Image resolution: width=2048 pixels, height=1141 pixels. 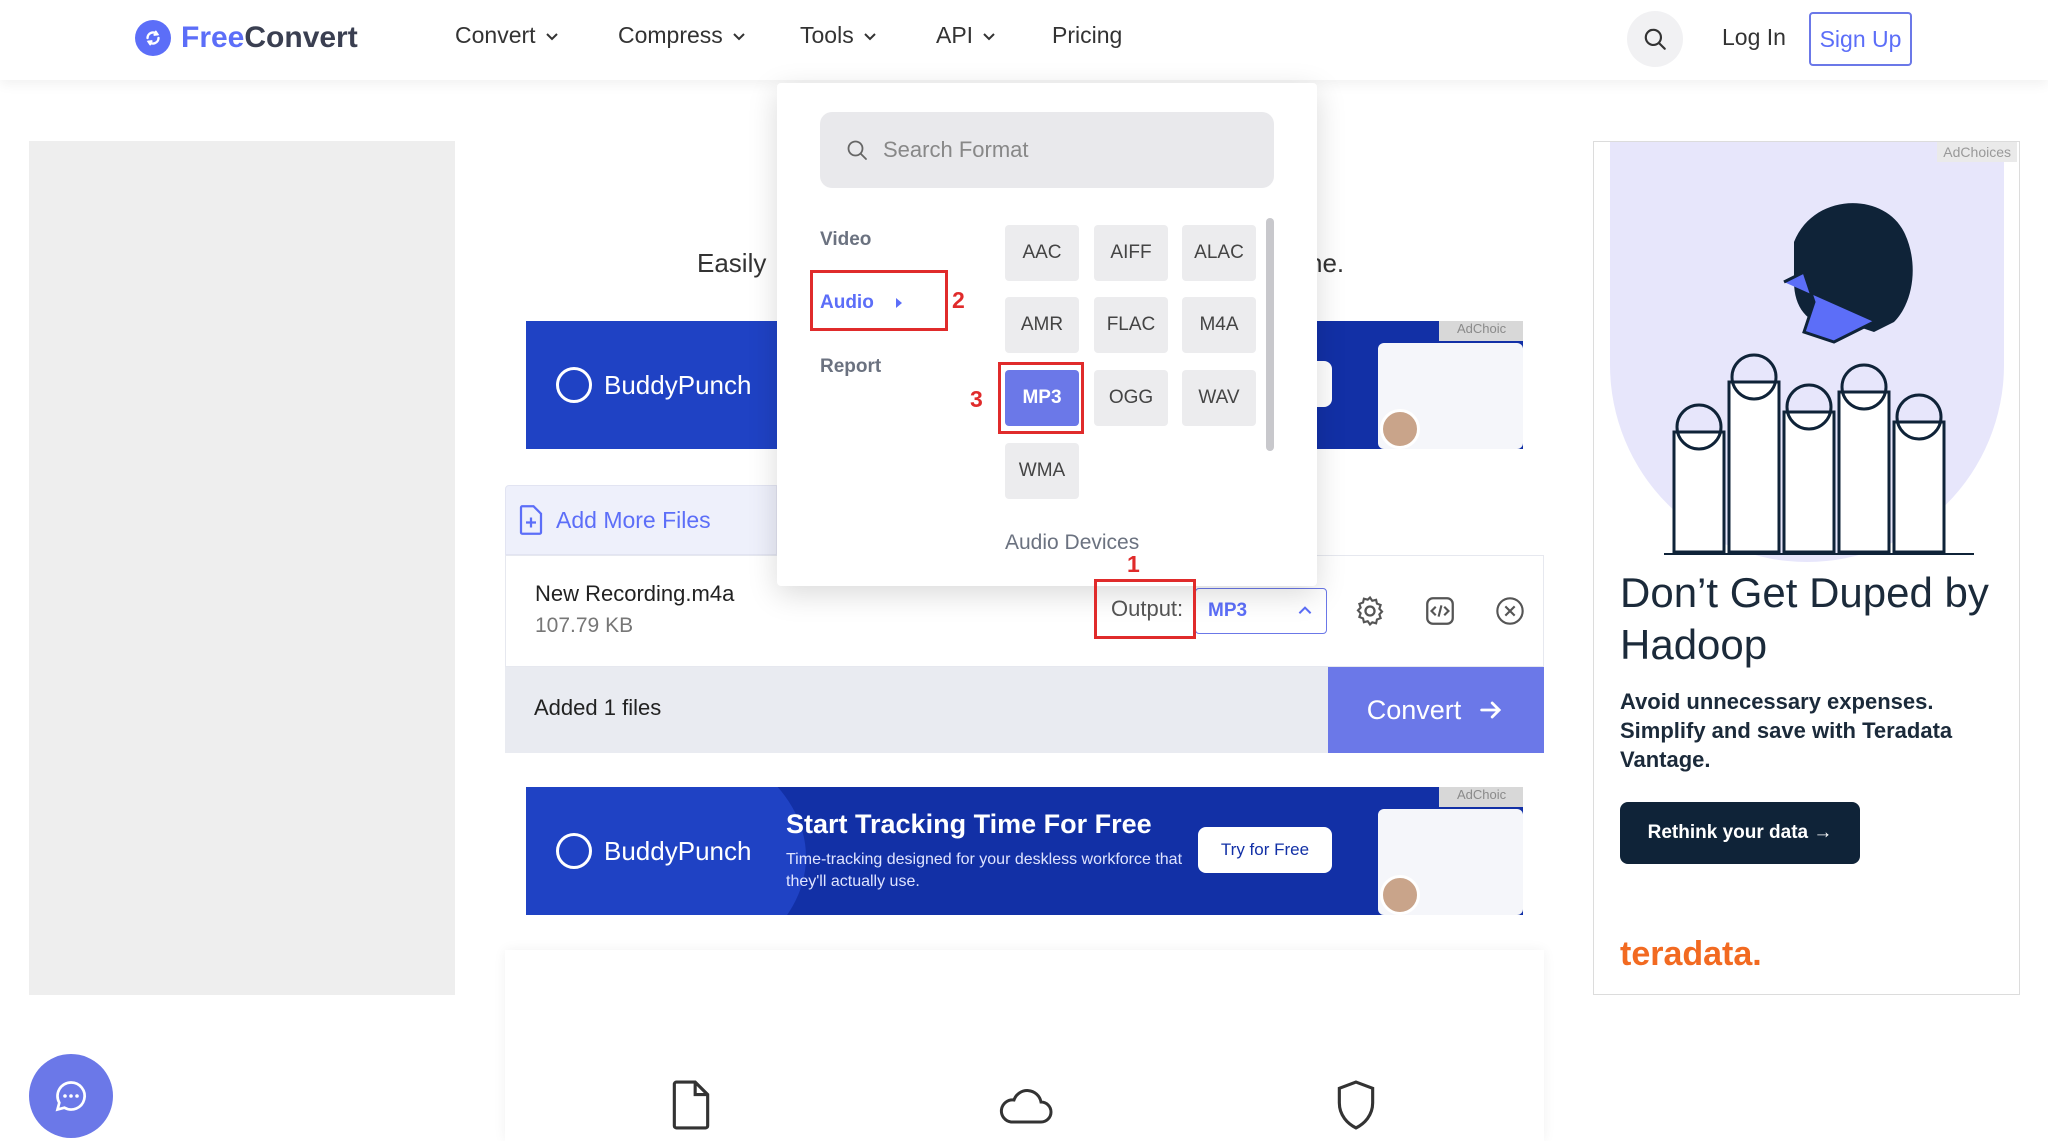 What do you see at coordinates (269, 37) in the screenshot?
I see `logo-text: FreeConvert` at bounding box center [269, 37].